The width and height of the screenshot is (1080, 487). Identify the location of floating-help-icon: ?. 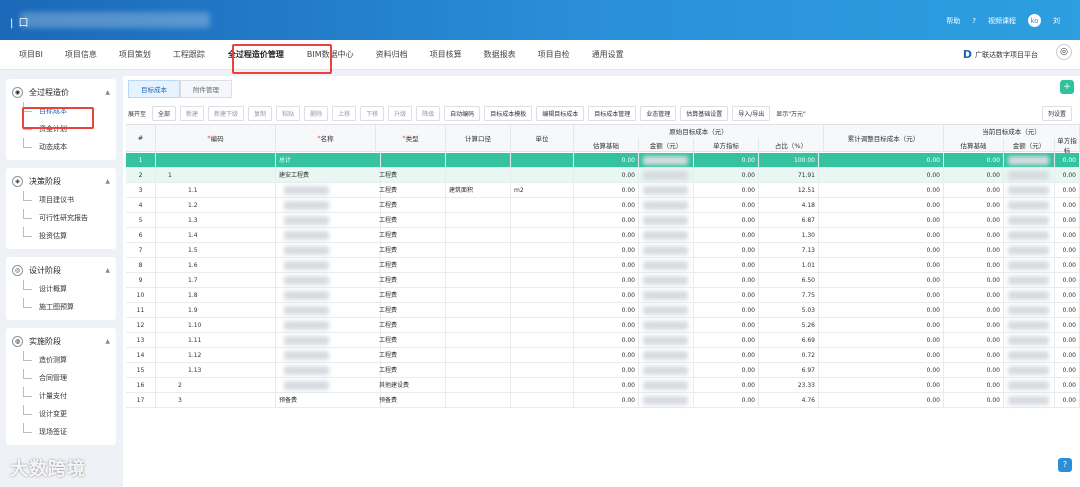
(1065, 465).